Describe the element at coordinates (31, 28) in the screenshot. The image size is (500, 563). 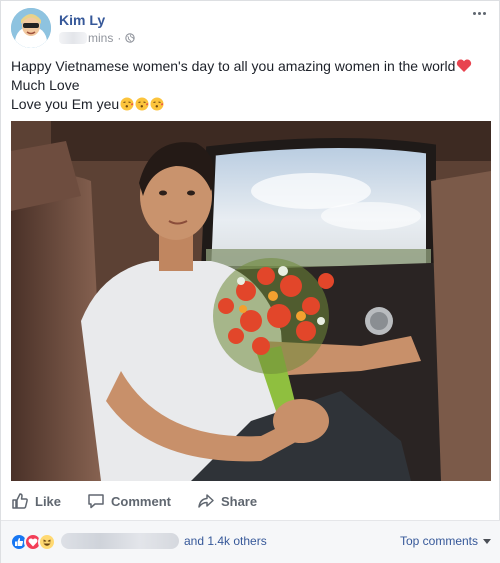
I see `author-avatar` at that location.